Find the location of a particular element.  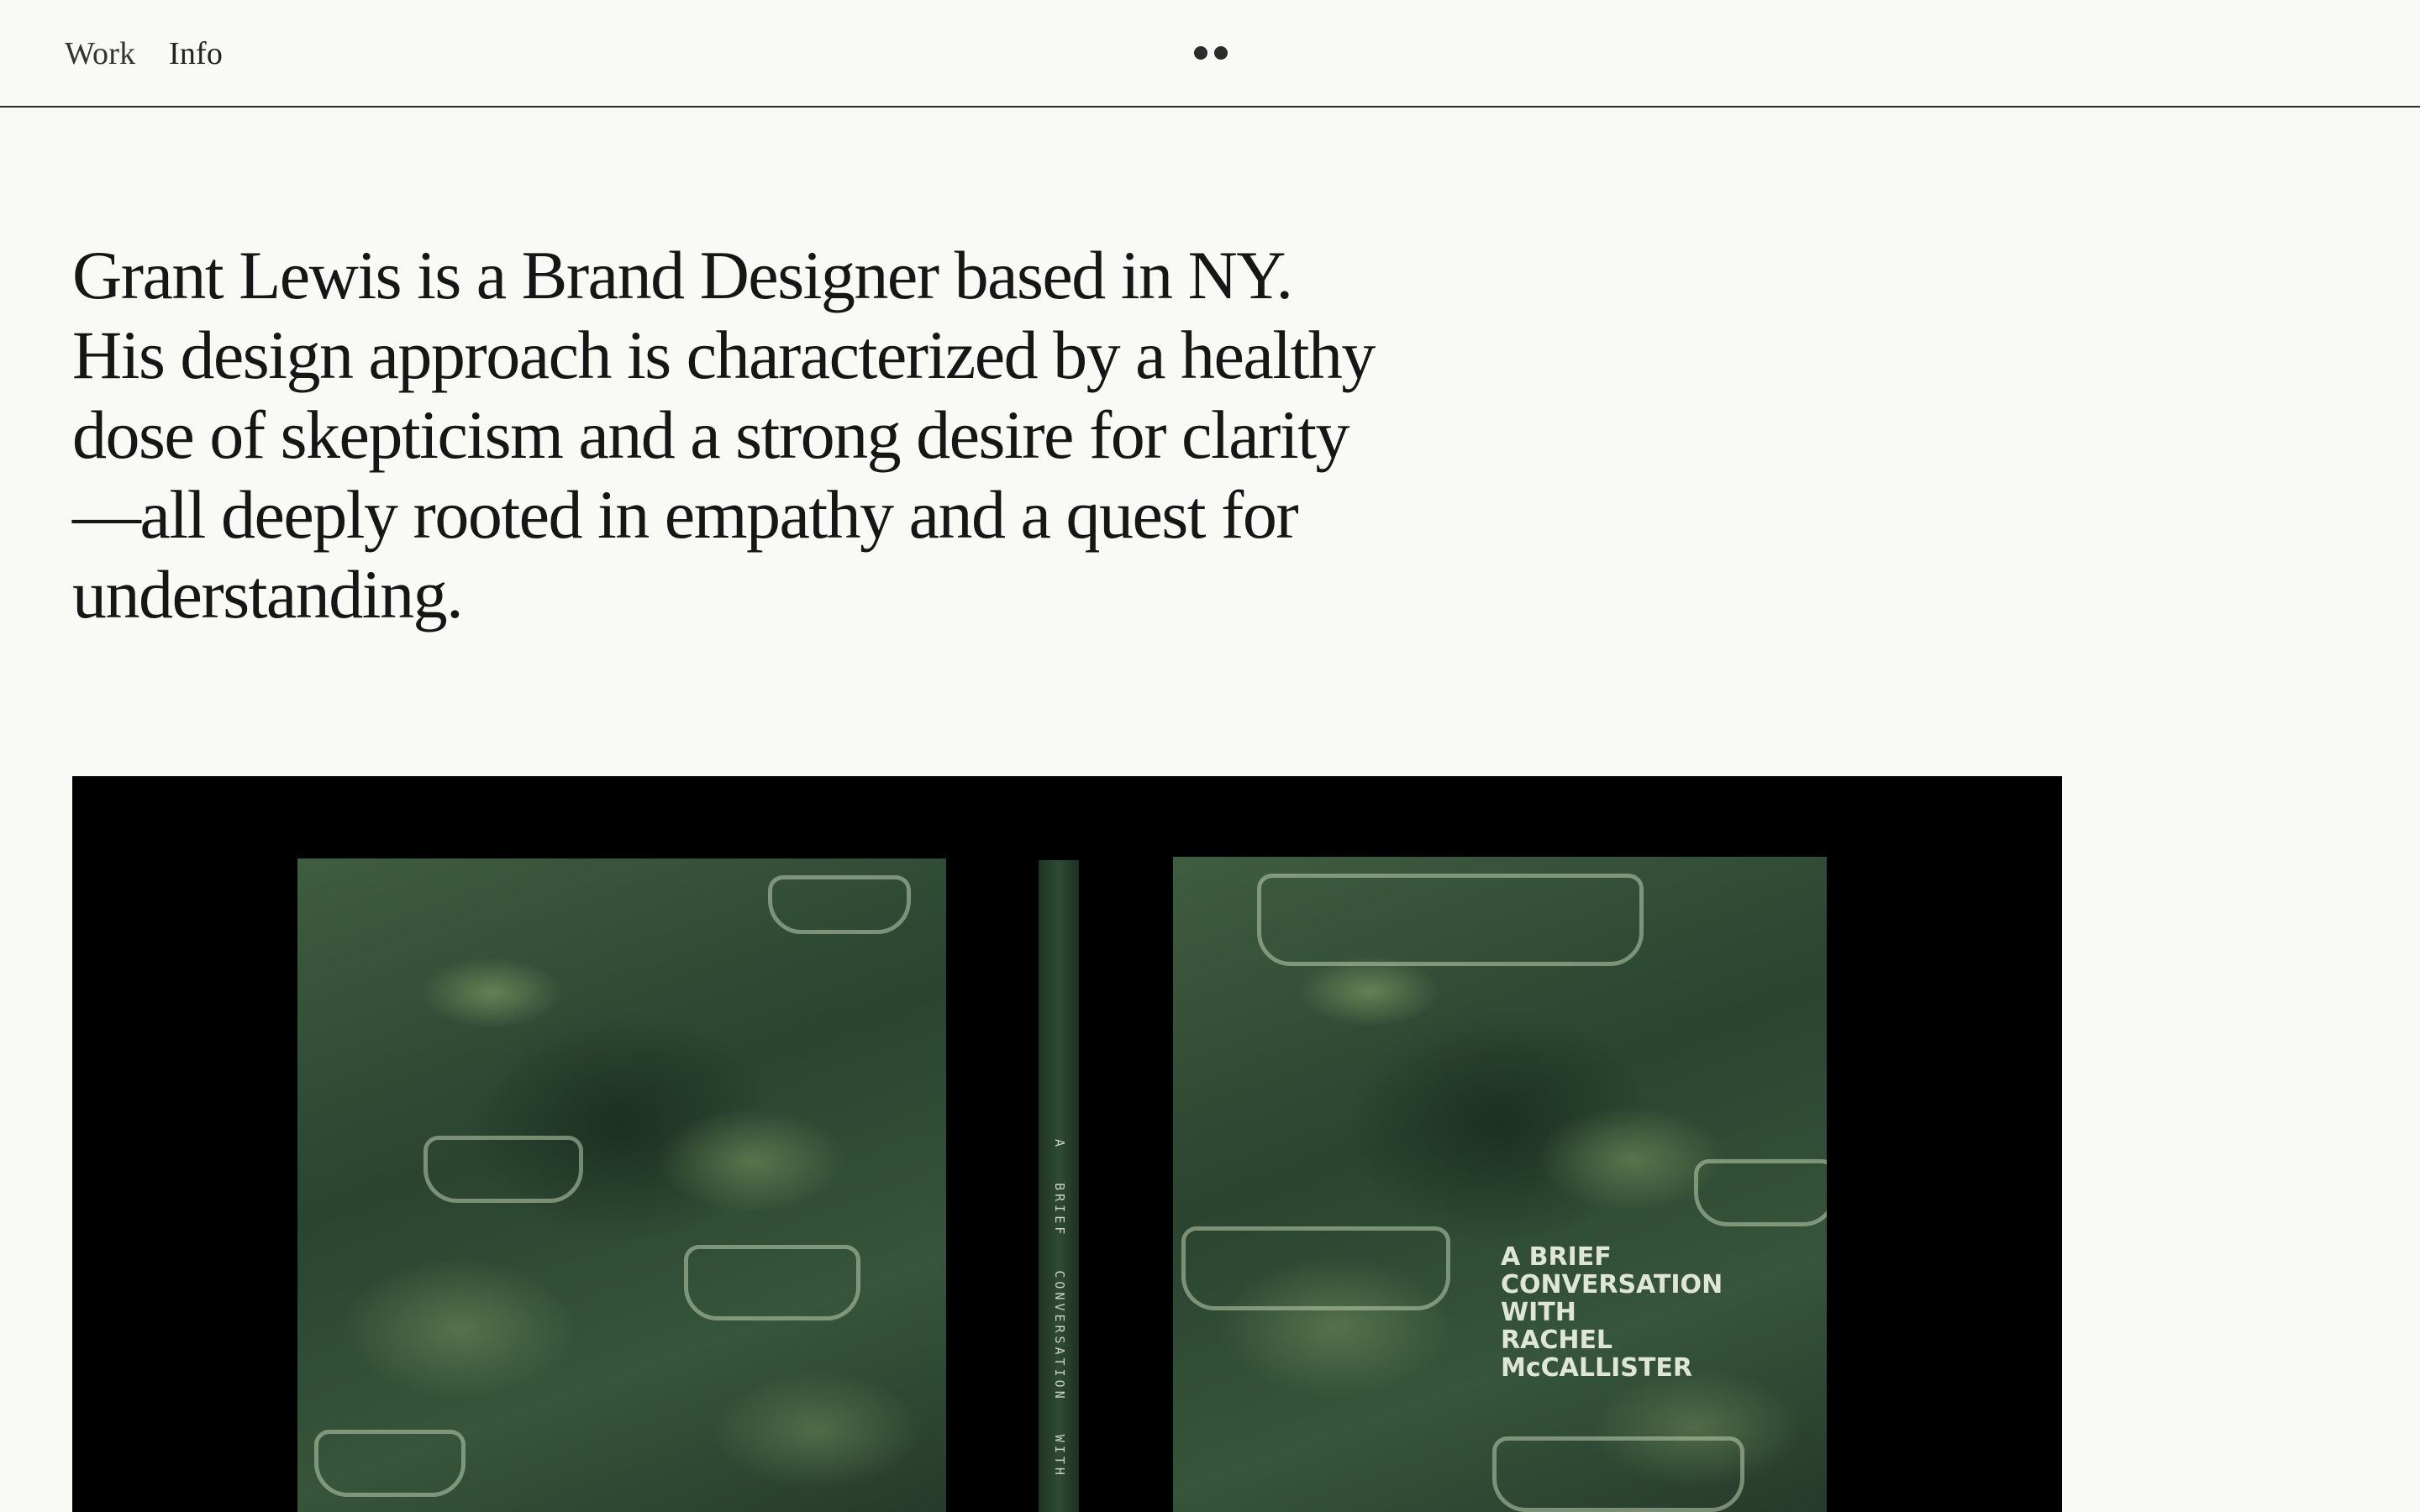

two-dots-logo-icon is located at coordinates (1211, 53).